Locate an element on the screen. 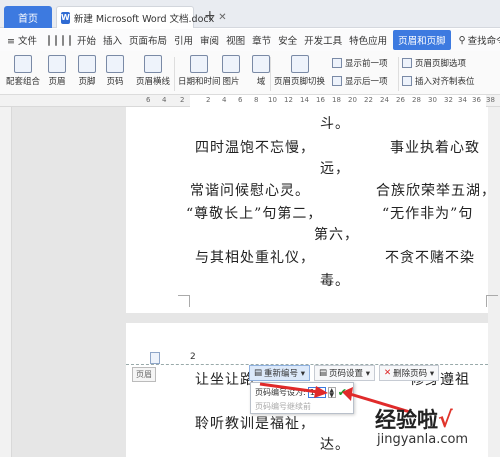 The height and width of the screenshot is (457, 500). ruler-mark: 22 is located at coordinates (368, 100).